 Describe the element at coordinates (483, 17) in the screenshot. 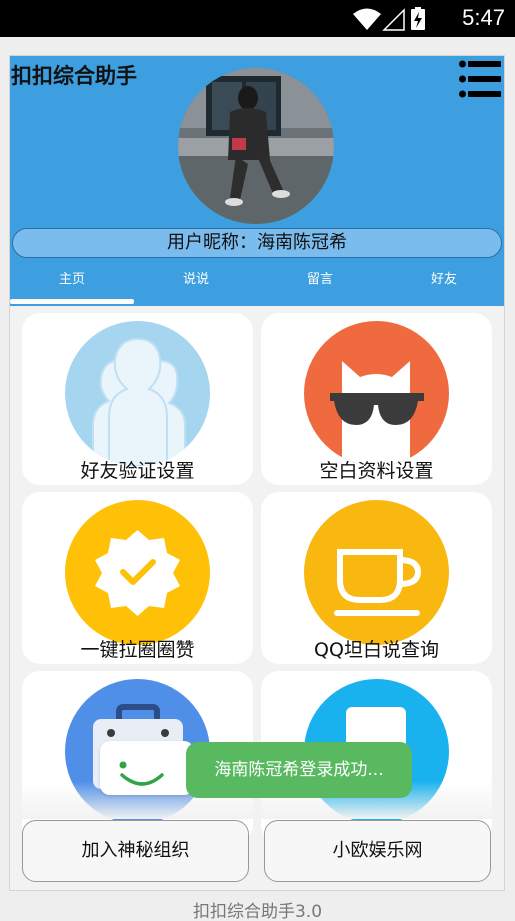

I see `clock: 5:47` at that location.